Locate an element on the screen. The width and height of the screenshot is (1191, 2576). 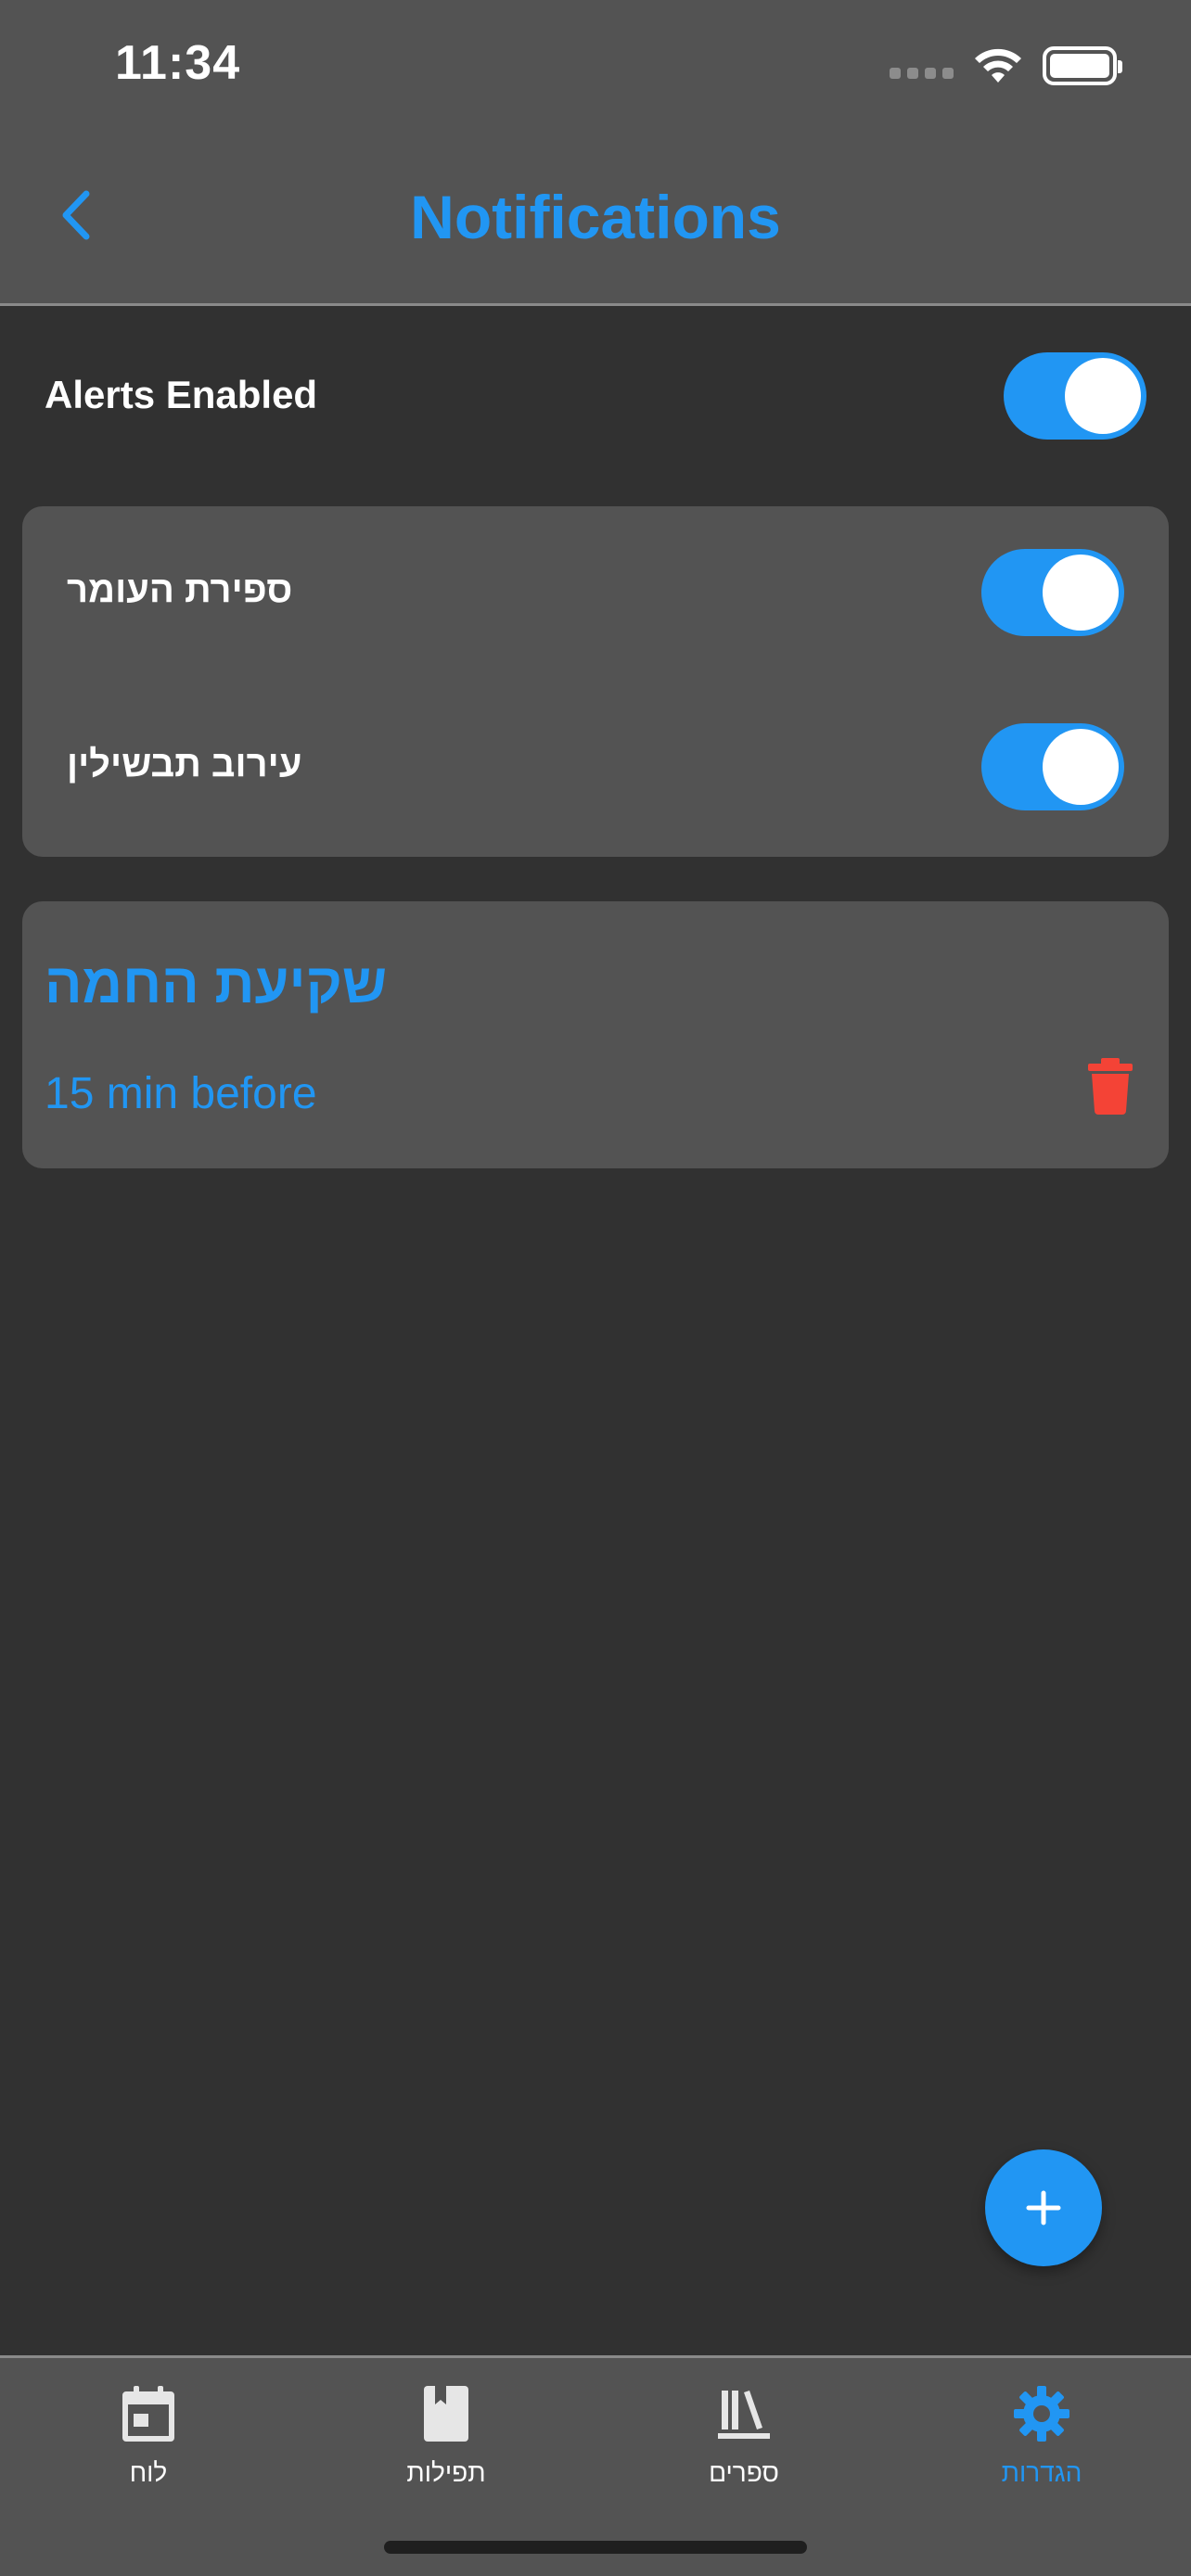
trash-icon is located at coordinates (1110, 1086).